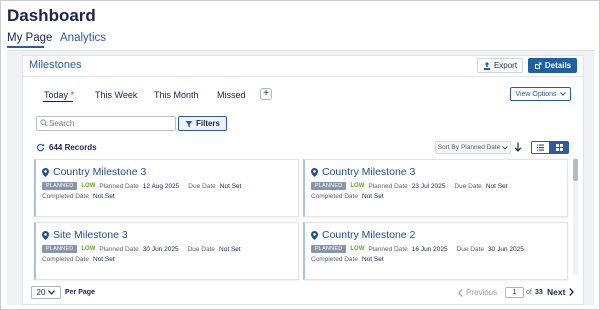  What do you see at coordinates (231, 95) in the screenshot?
I see `filter-tab-missed: Missed` at bounding box center [231, 95].